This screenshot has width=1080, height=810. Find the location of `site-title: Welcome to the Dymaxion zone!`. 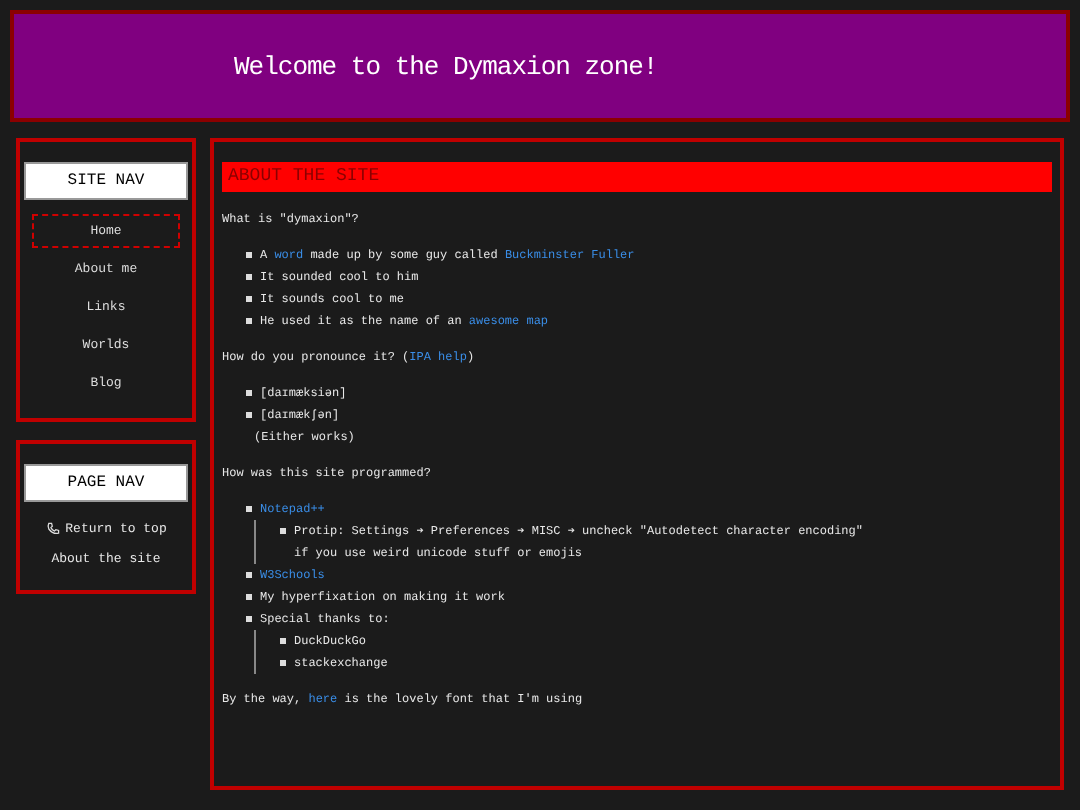

site-title: Welcome to the Dymaxion zone! is located at coordinates (446, 66).